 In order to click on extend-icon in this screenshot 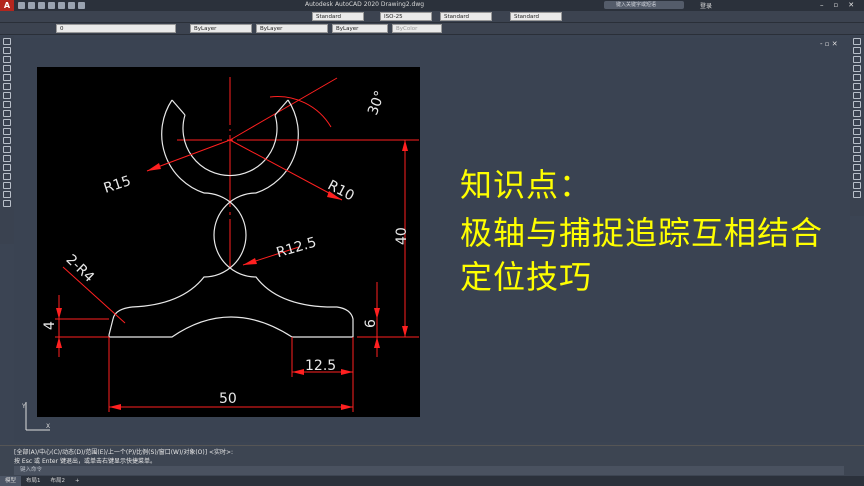, I will do `click(857, 131)`.